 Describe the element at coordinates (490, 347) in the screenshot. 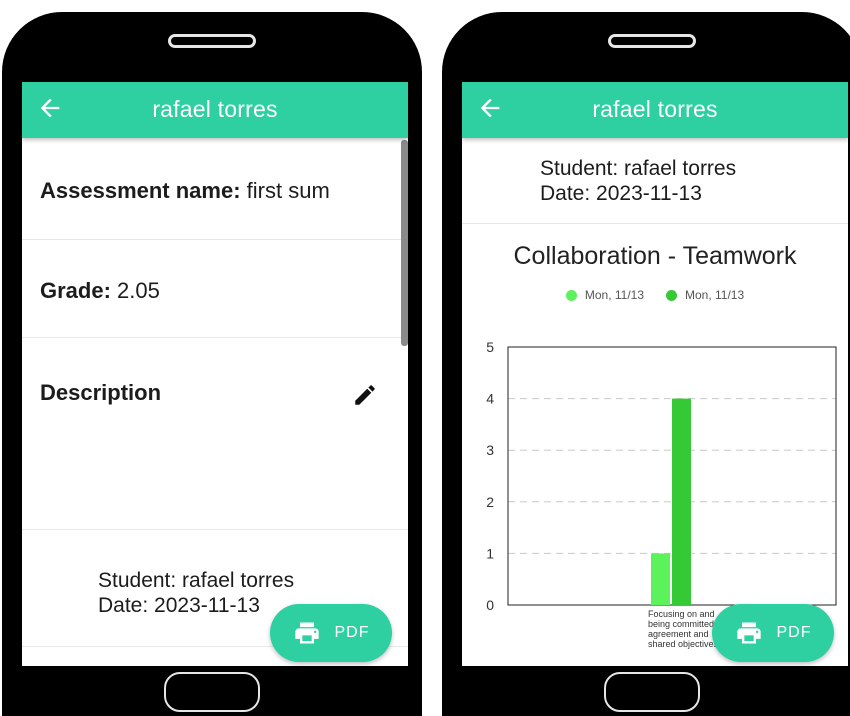

I see `y-tick-label: 5` at that location.